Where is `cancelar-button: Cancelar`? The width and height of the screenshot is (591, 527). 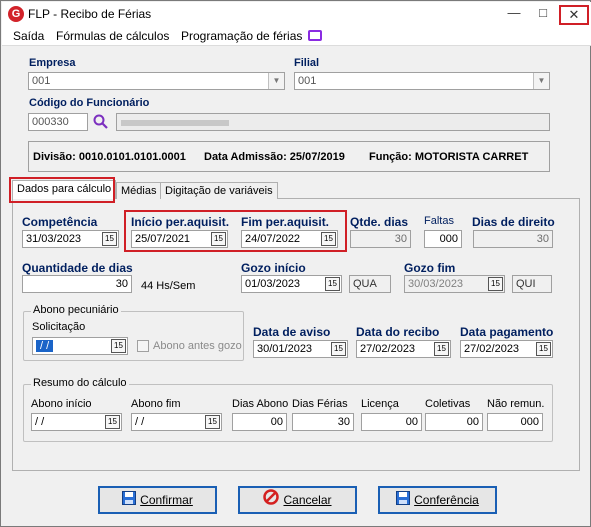
cancelar-button: Cancelar is located at coordinates (297, 500).